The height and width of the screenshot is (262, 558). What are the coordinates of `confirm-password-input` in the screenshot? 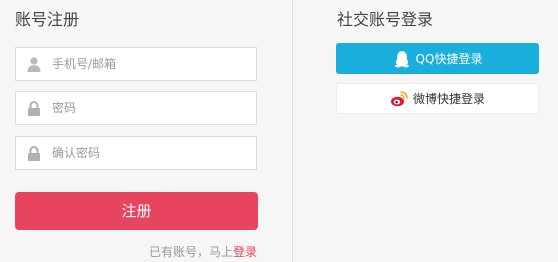 It's located at (149, 153).